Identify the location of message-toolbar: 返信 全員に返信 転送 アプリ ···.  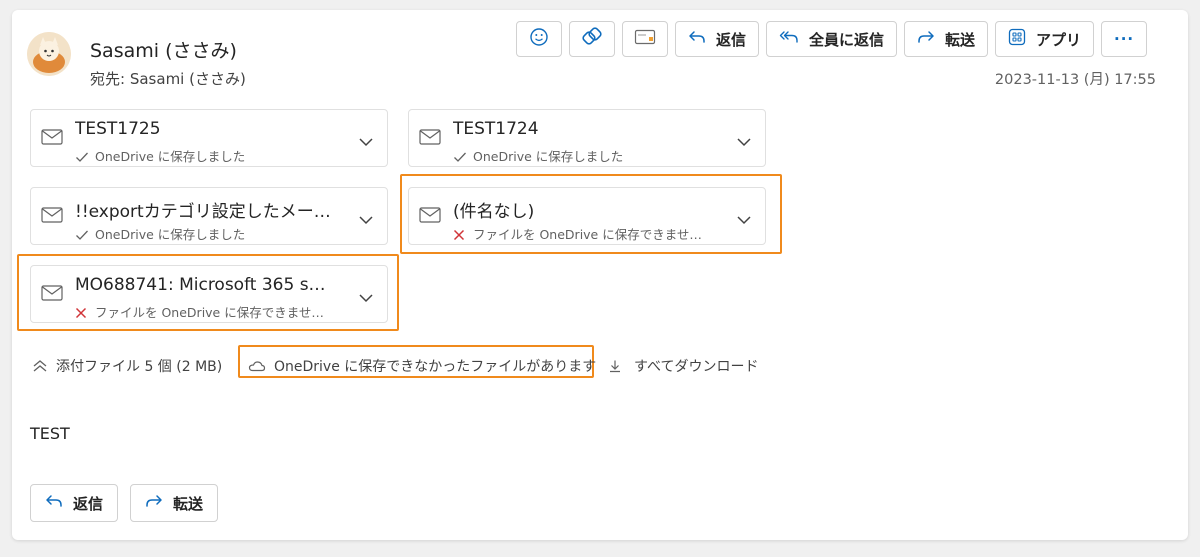
(832, 39).